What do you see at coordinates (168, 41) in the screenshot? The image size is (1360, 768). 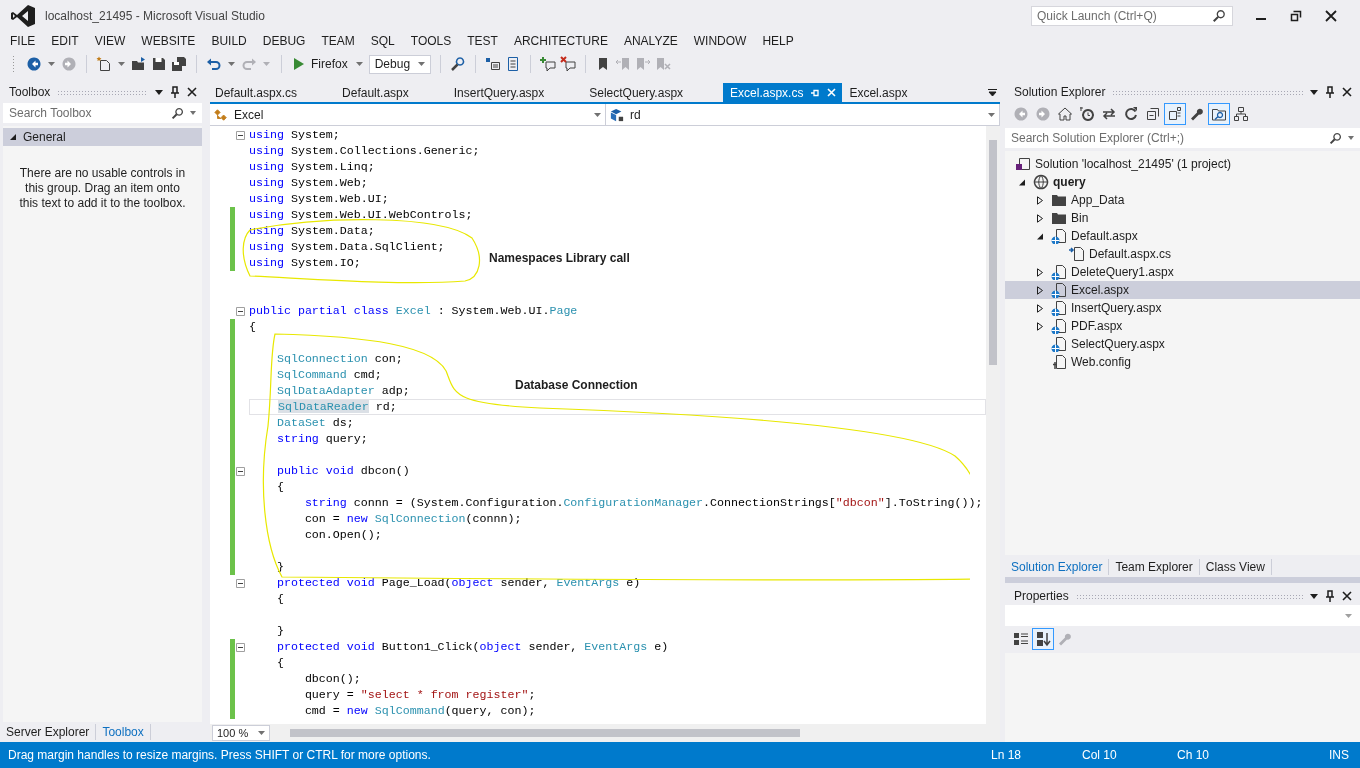 I see `menu-item: WEBSITE` at bounding box center [168, 41].